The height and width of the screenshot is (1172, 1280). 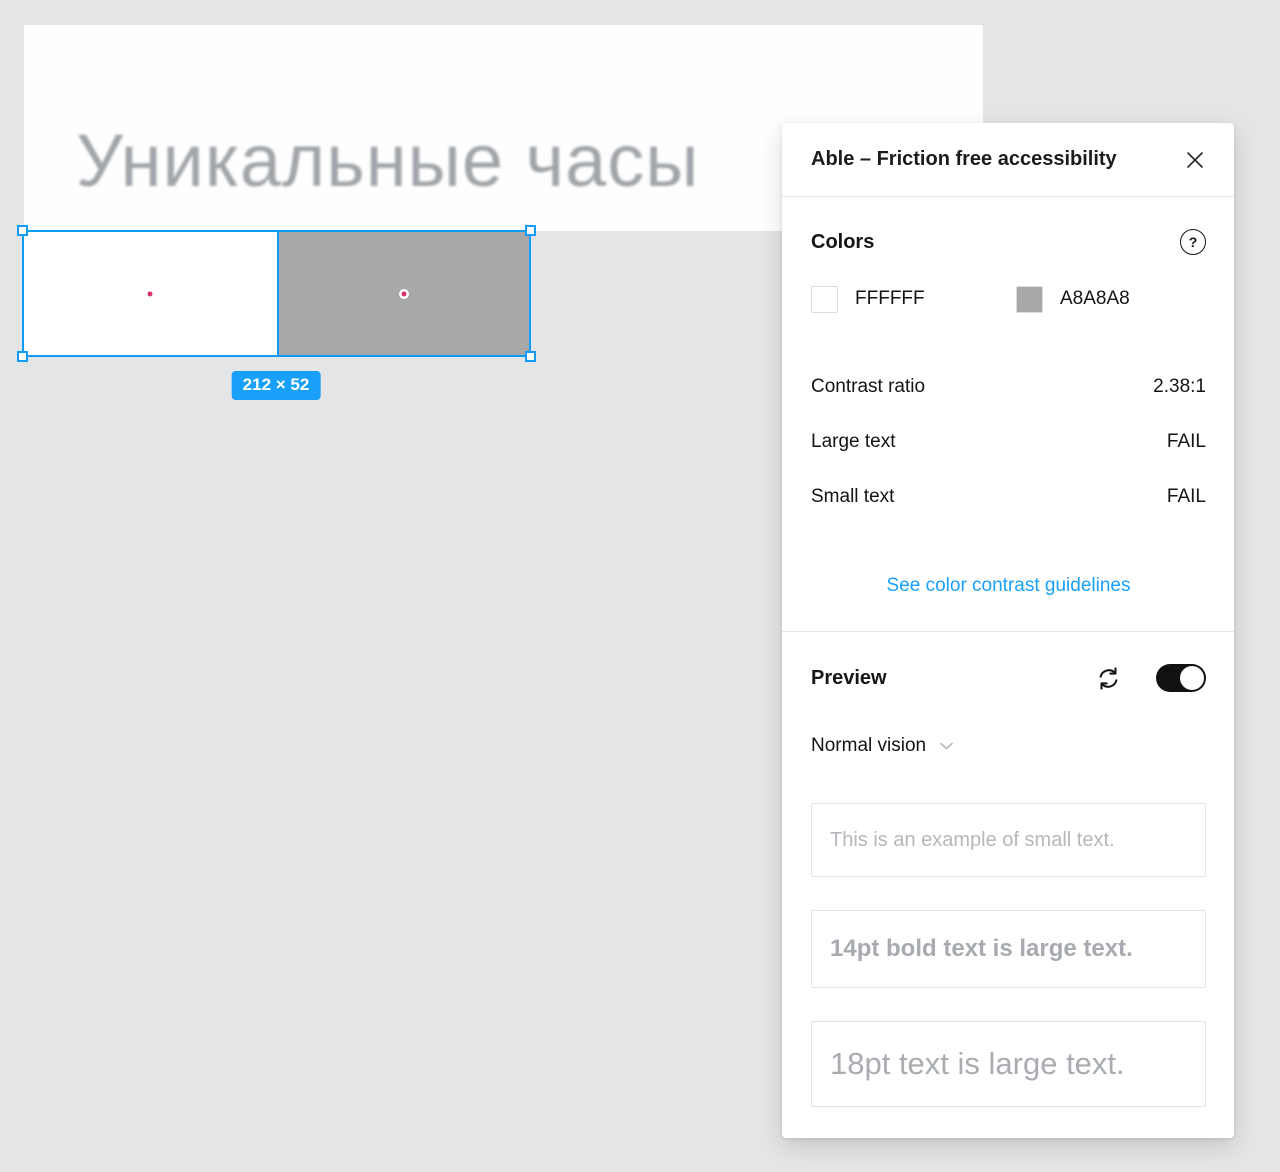 I want to click on section-divider, so click(x=1008, y=631).